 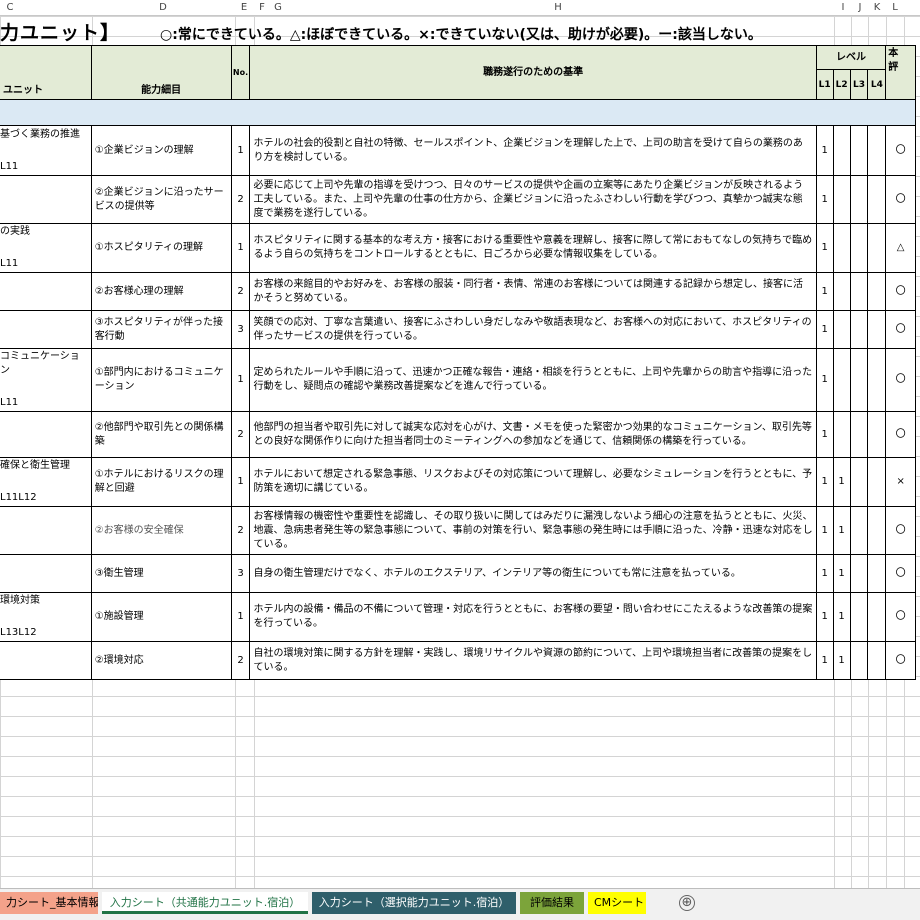 I want to click on detail-cell: ③ホスピタリティが伴った接客行動, so click(x=161, y=329).